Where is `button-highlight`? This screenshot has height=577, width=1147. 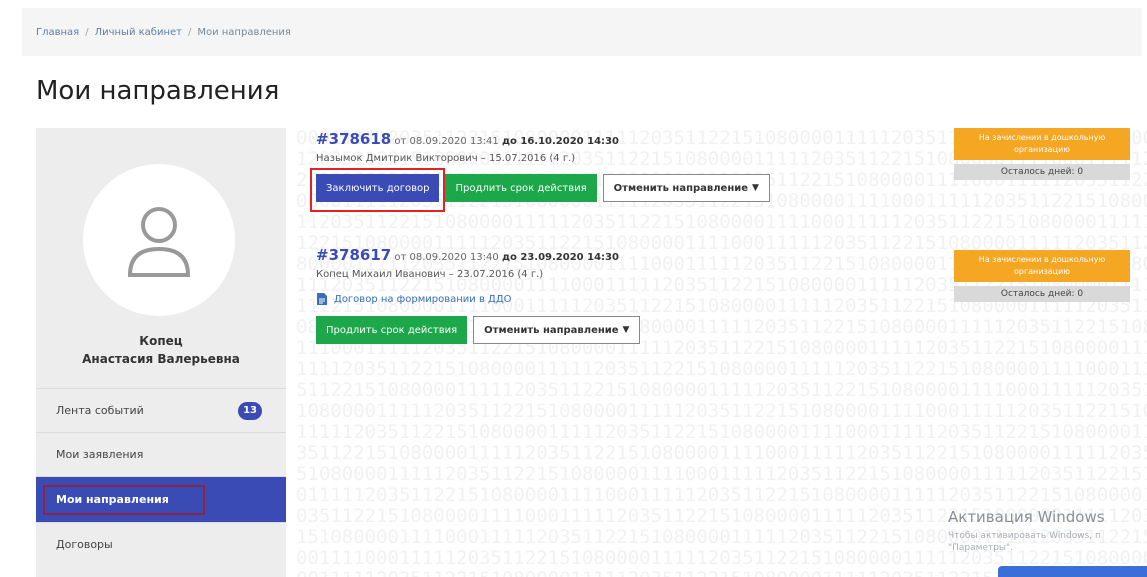 button-highlight is located at coordinates (378, 190).